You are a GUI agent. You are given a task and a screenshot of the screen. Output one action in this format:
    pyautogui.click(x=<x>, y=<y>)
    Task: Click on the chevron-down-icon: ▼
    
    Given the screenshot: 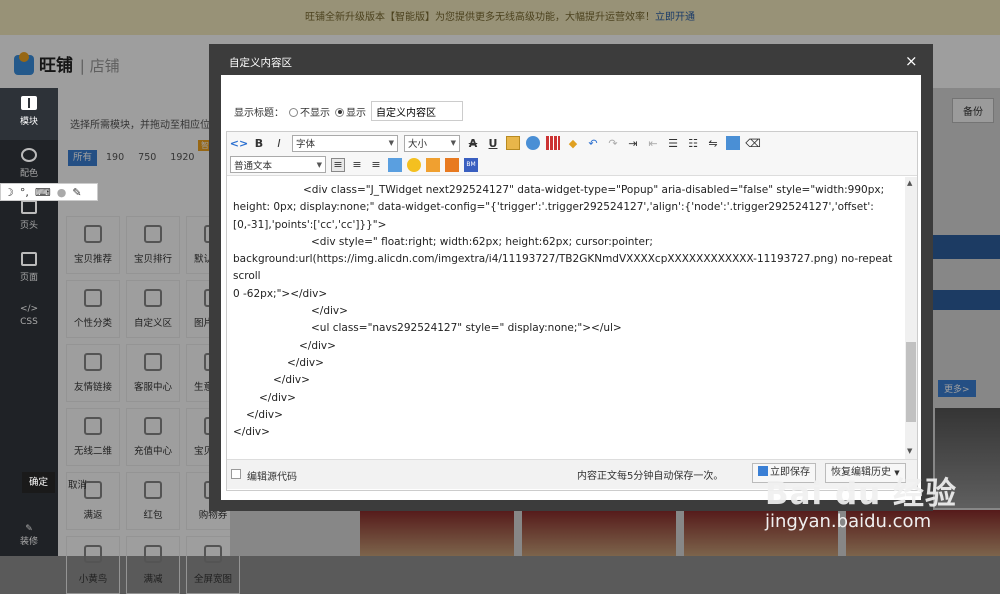 What is the action you would take?
    pyautogui.click(x=391, y=143)
    